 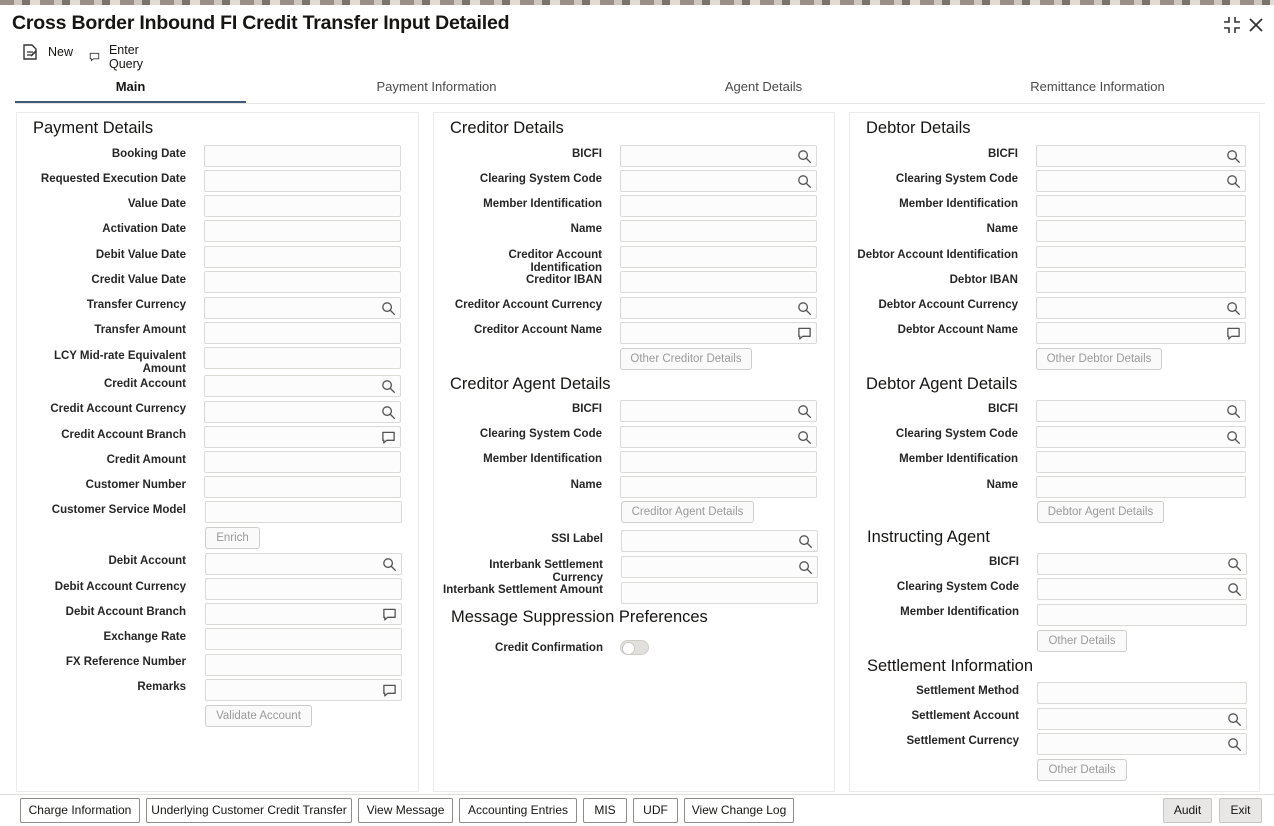 I want to click on credit-account-currency-field, so click(x=302, y=412).